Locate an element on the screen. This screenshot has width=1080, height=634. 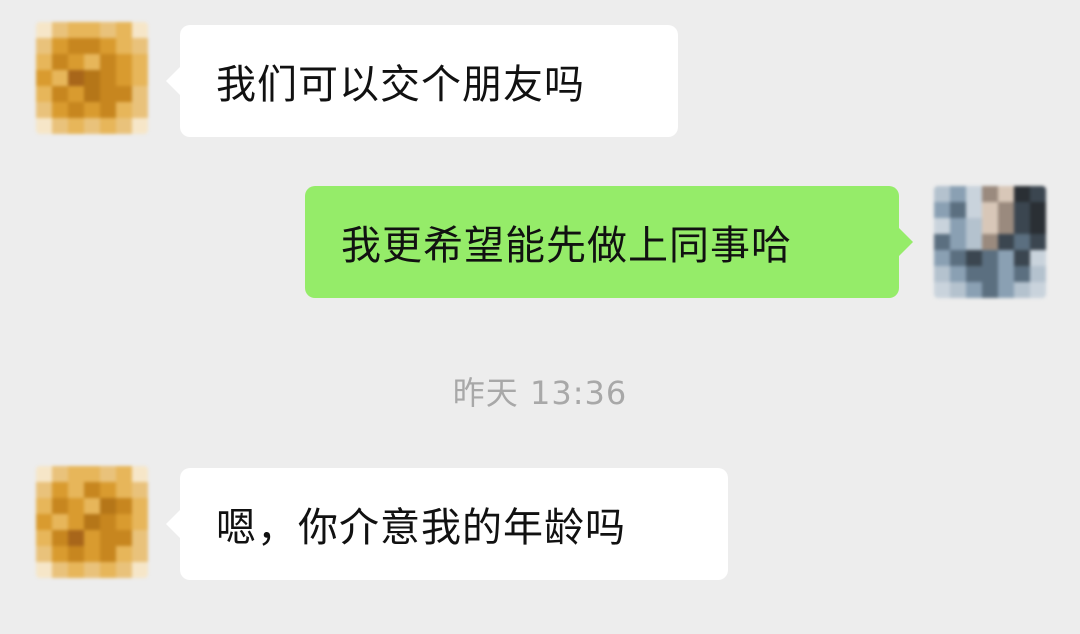
incoming-message-bubble: 我们可以交个朋友吗 is located at coordinates (422, 81).